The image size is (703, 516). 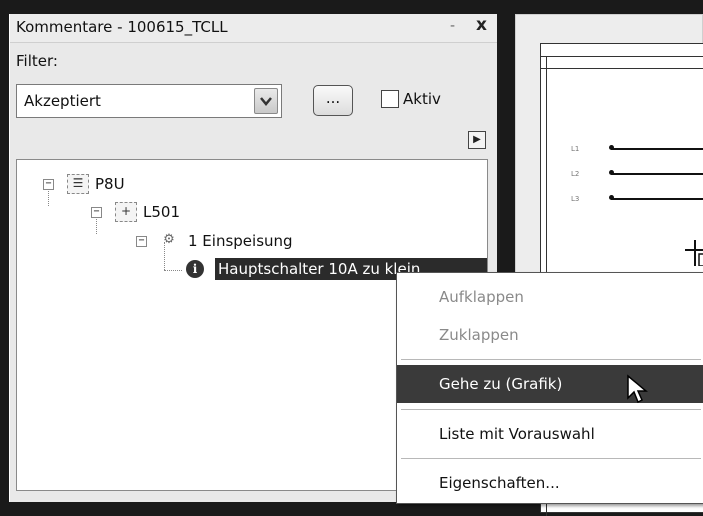 I want to click on menu-item-gehe-zu-grafik: Gehe zu (Grafik), so click(x=550, y=384).